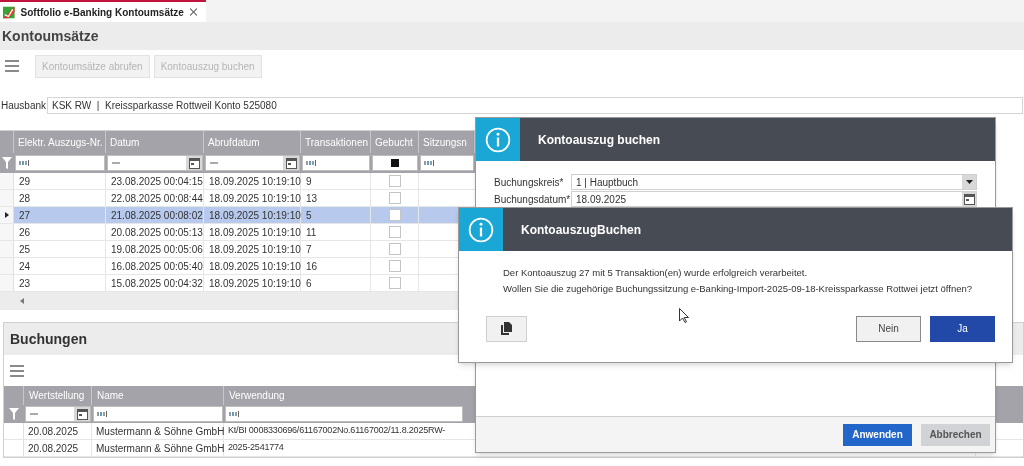 This screenshot has width=1024, height=466. I want to click on table-row: 29 23.08.2025 00:04:15 18.09.2025 10:19:10 9, so click(239, 181).